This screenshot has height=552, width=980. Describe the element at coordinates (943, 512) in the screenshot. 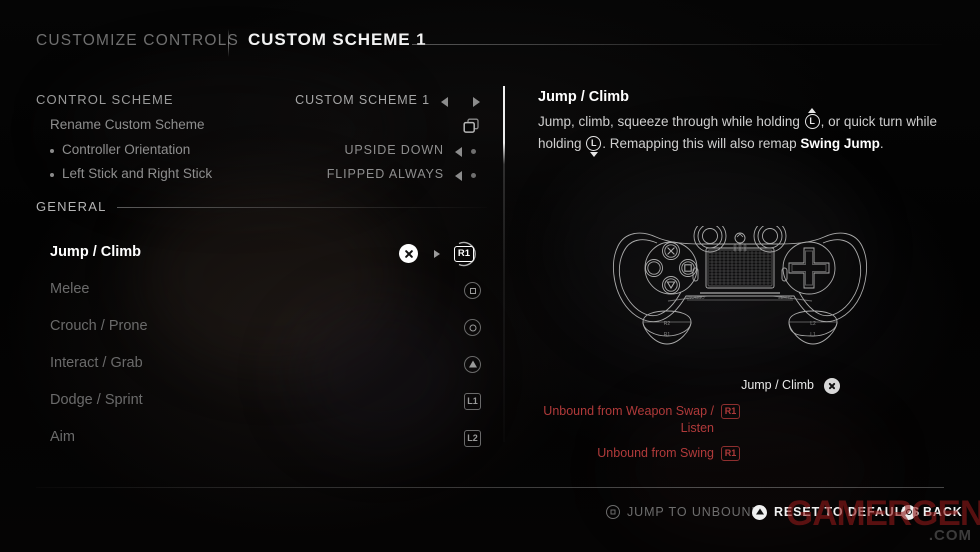

I see `footer-action-label: BACK` at that location.